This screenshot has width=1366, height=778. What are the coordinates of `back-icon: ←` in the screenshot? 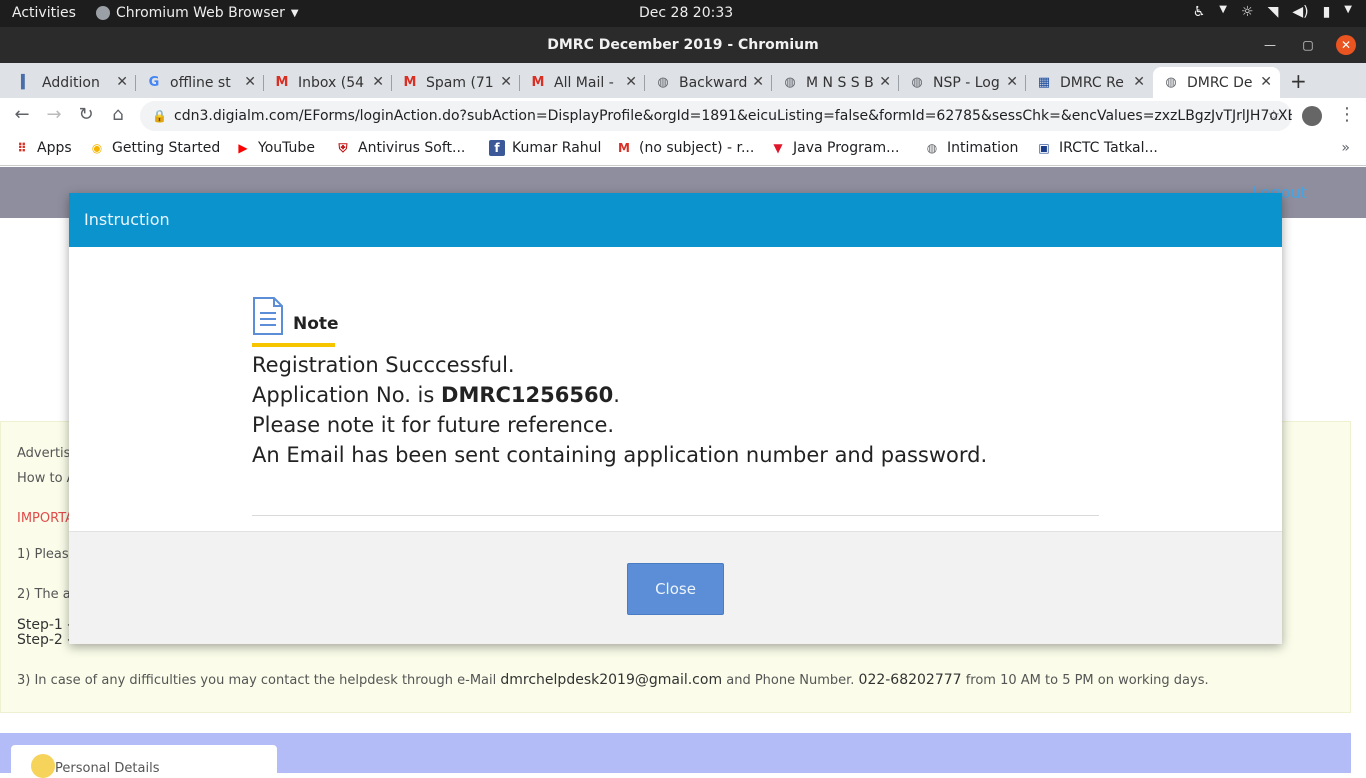 It's located at (22, 114).